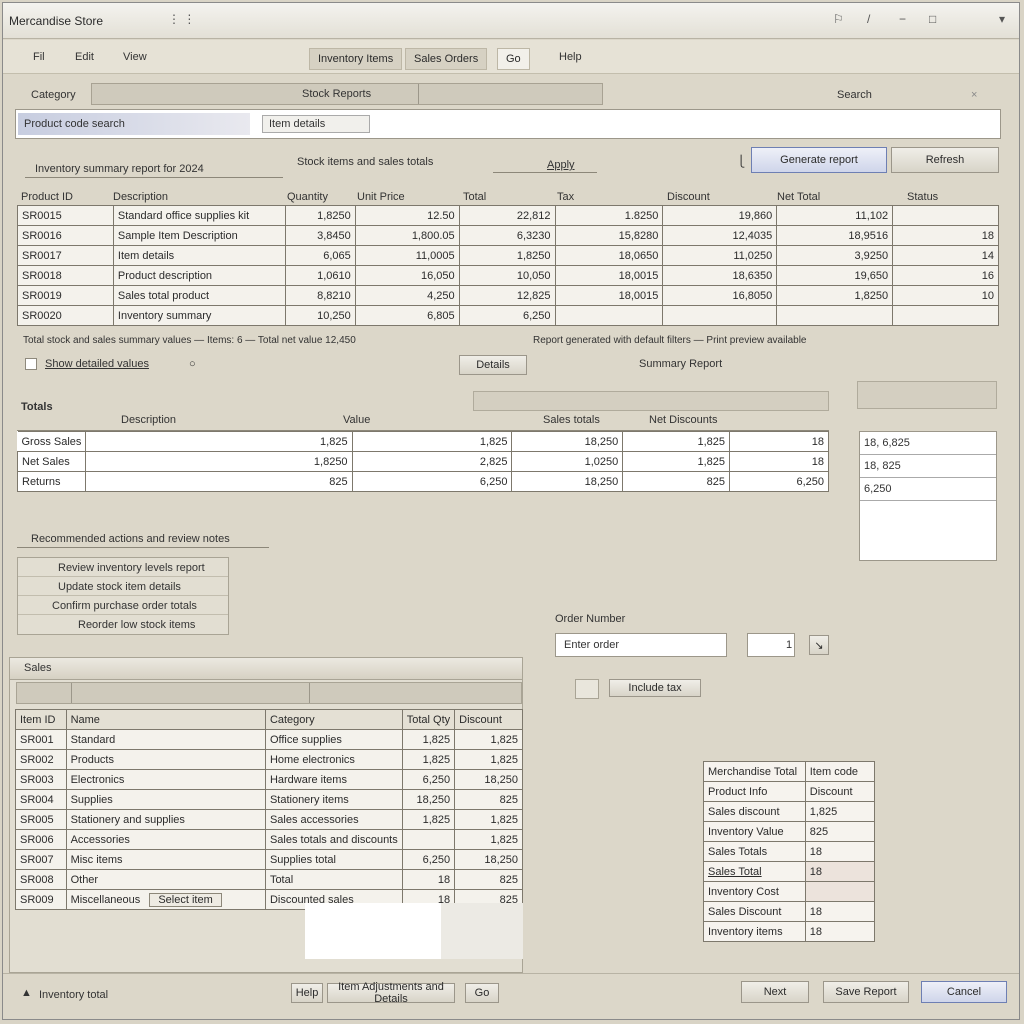  Describe the element at coordinates (84, 57) in the screenshot. I see `menu-edit: Edit` at that location.